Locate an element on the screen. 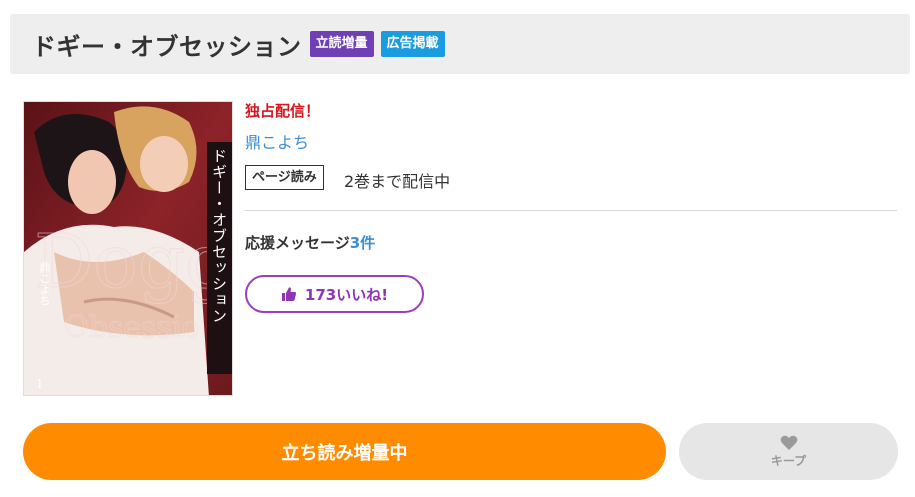 This screenshot has width=915, height=497. support-messages-link: 応援メッセージ3件 is located at coordinates (310, 242).